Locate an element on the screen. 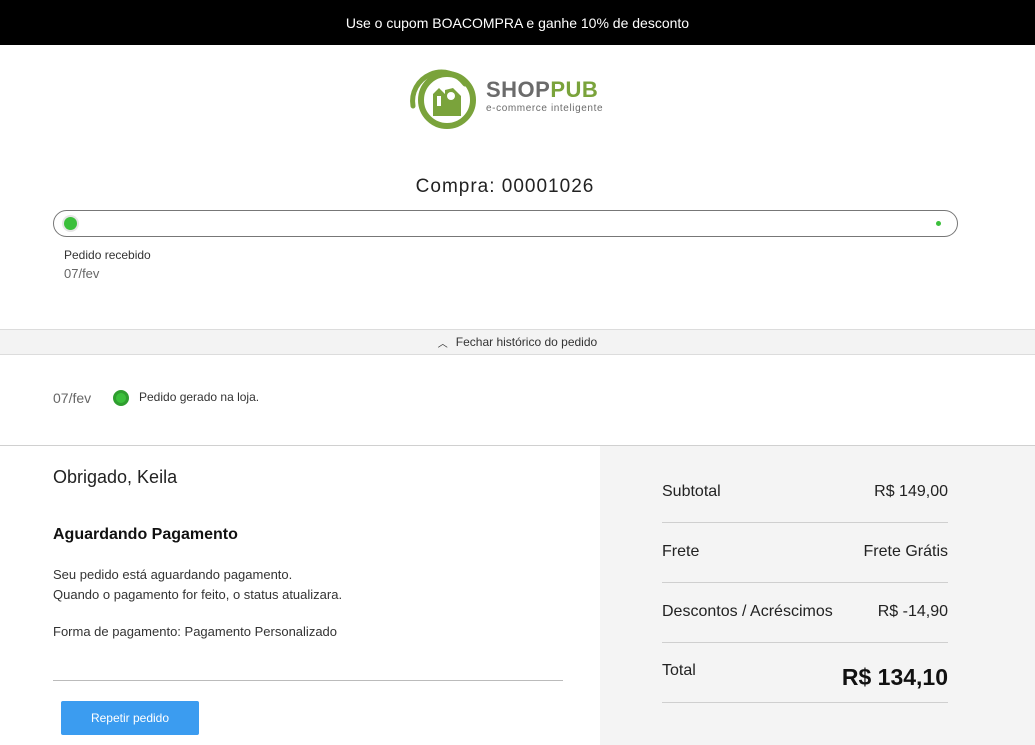 The height and width of the screenshot is (745, 1035). summary-row-total: Total R$ 134,10 is located at coordinates (805, 672).